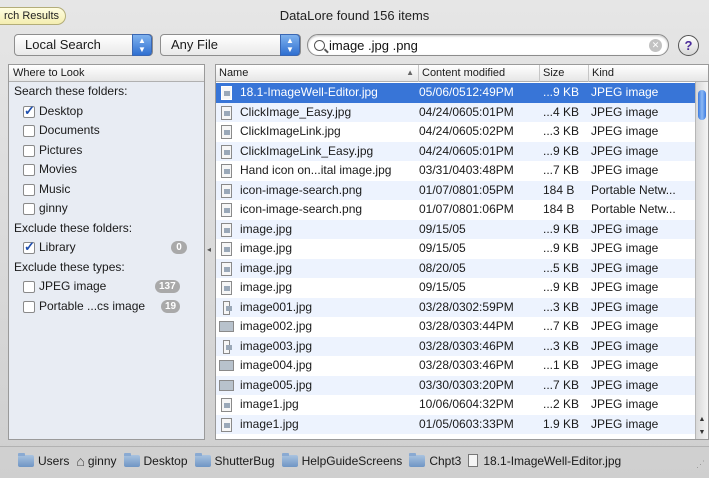  What do you see at coordinates (29, 131) in the screenshot?
I see `checkbox-documents` at bounding box center [29, 131].